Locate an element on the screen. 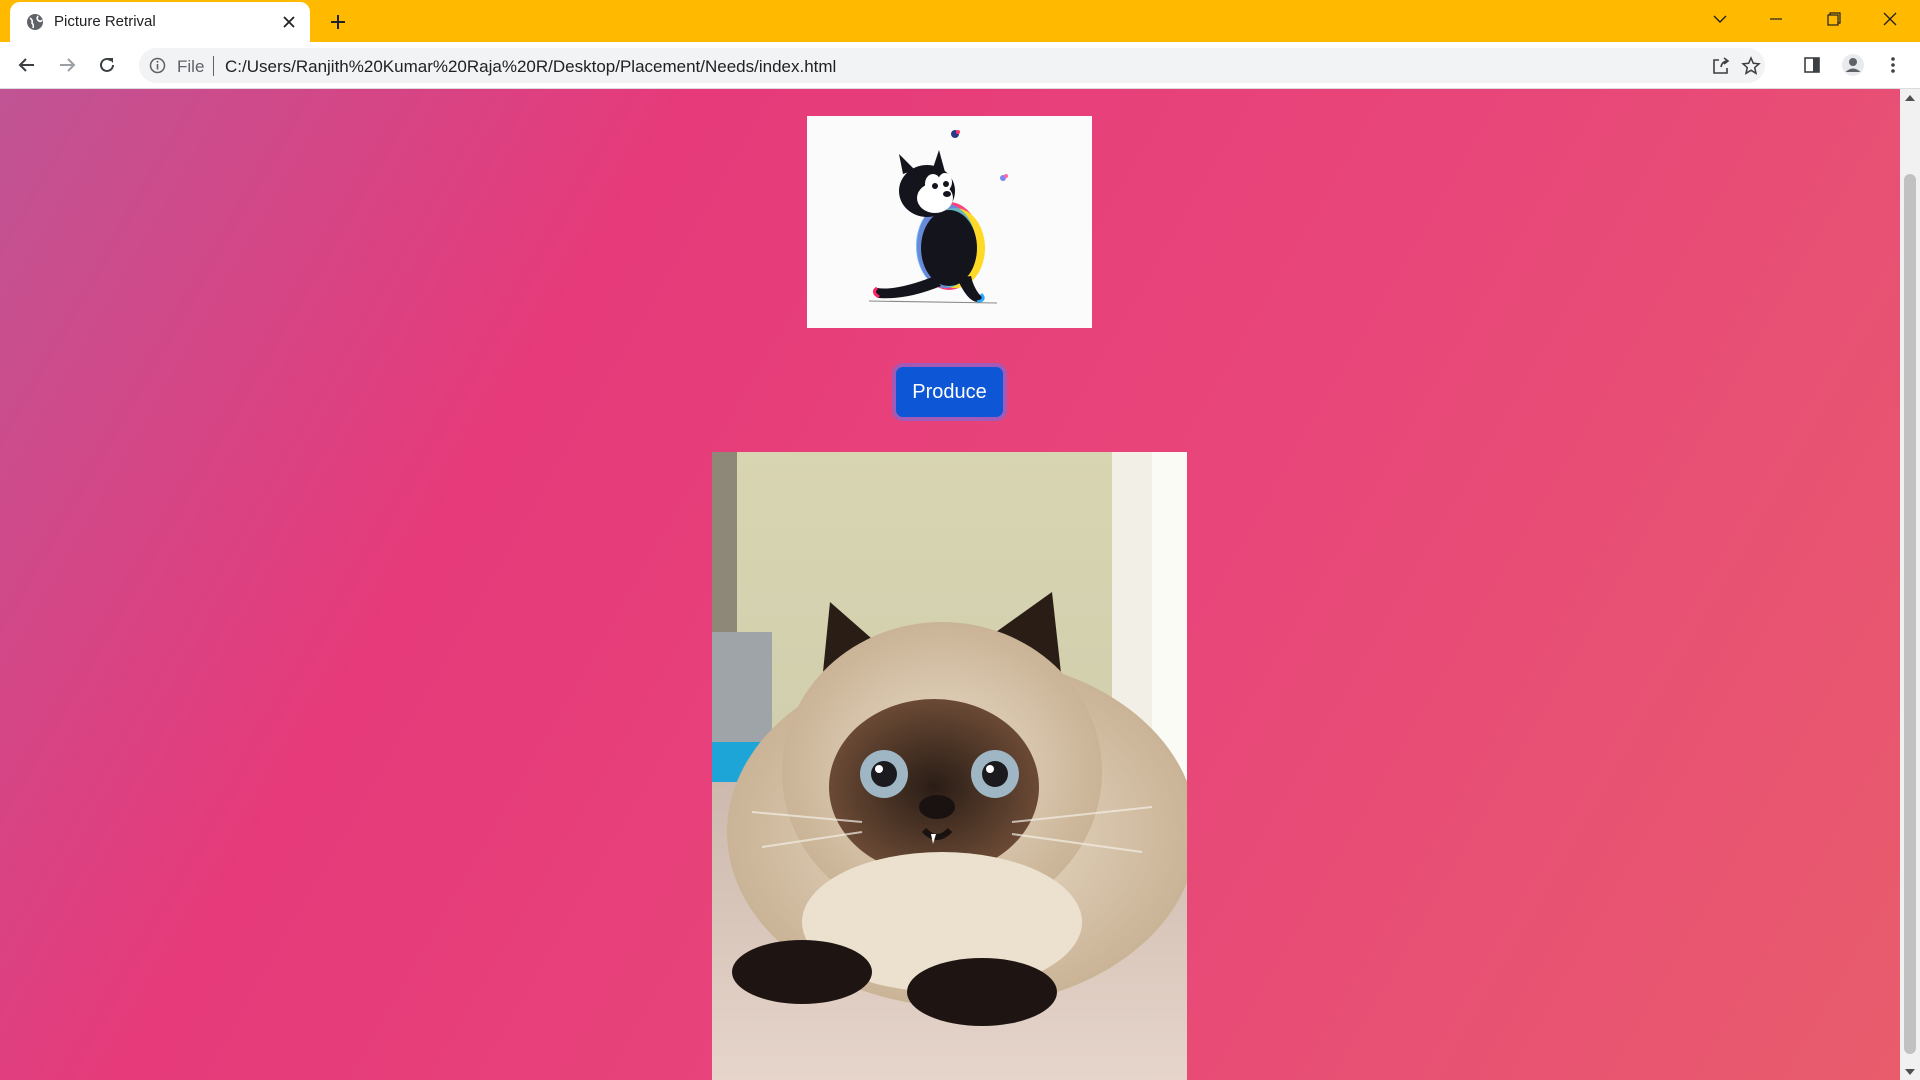 This screenshot has height=1080, width=1920. tab-picture-retrival: Picture Retrival is located at coordinates (160, 22).